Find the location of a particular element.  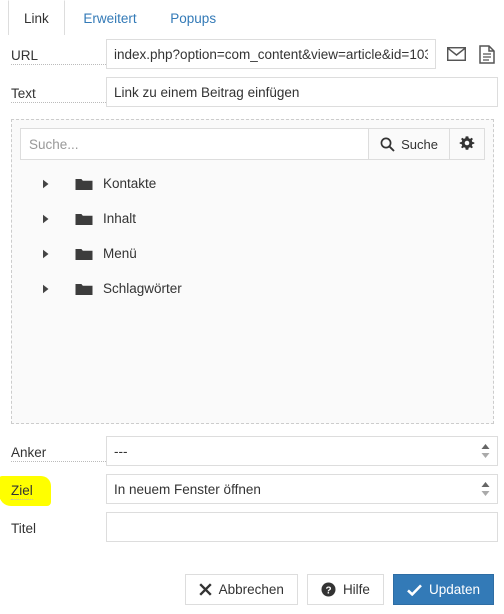

question-circle-icon: ? is located at coordinates (328, 589).